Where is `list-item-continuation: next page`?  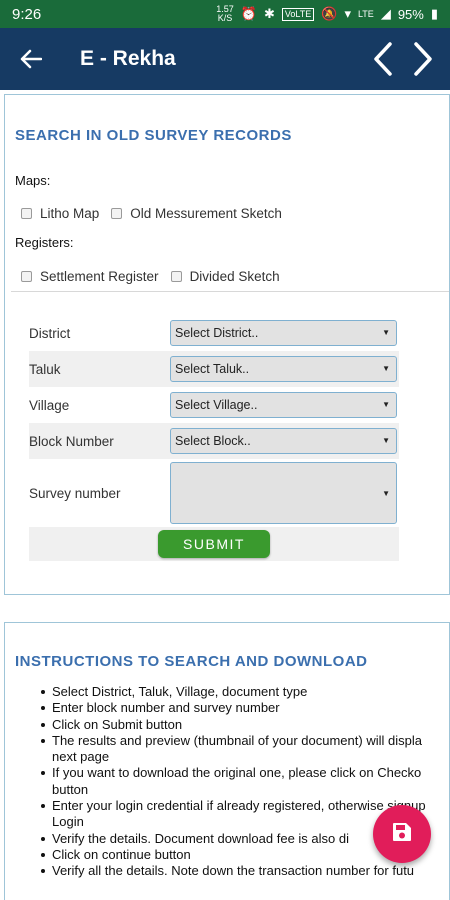
list-item-continuation: next page is located at coordinates (81, 757).